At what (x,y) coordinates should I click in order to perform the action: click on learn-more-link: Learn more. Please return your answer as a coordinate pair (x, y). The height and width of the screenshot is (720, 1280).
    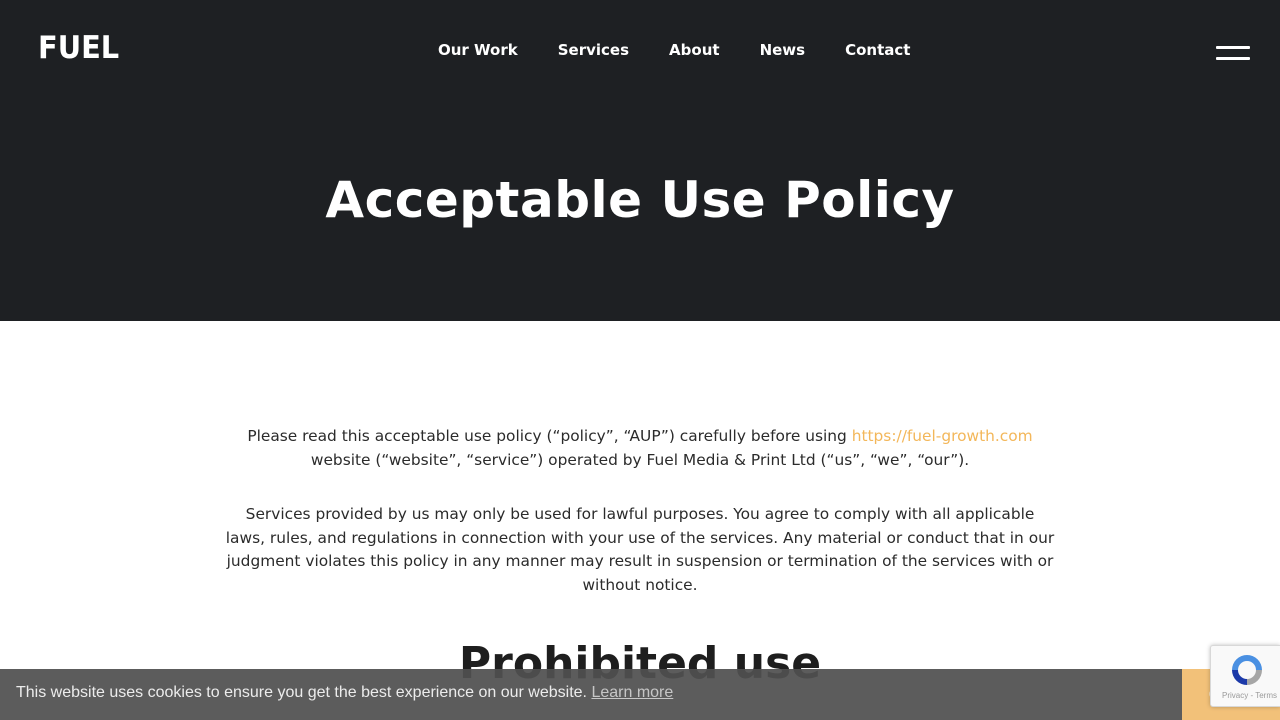
    Looking at the image, I should click on (632, 692).